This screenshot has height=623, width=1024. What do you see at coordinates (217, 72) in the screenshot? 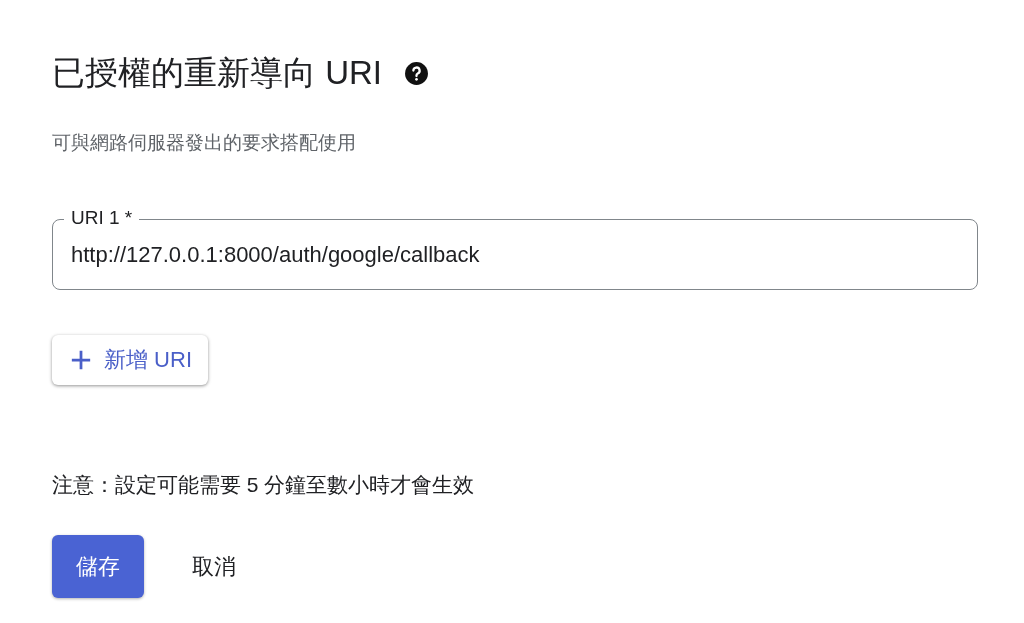
I see `page-title: 已授權的重新導向 URI` at bounding box center [217, 72].